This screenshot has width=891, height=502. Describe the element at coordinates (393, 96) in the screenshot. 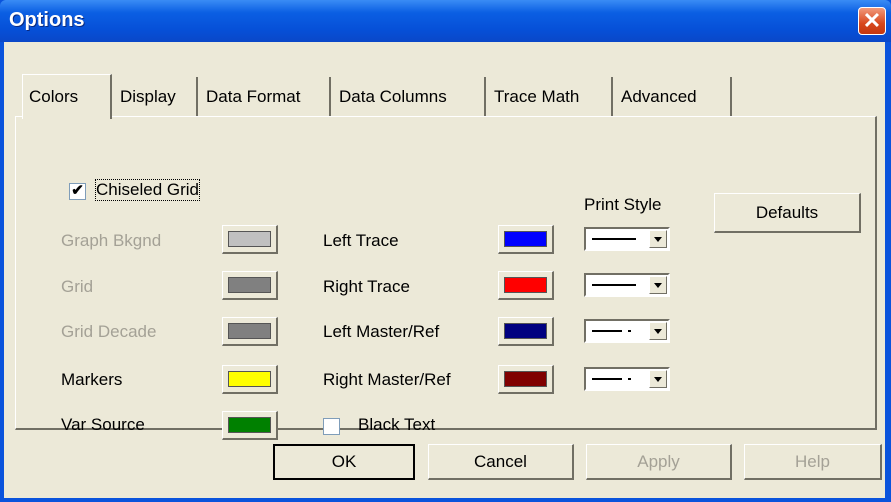

I see `tab-label: Data Columns` at that location.